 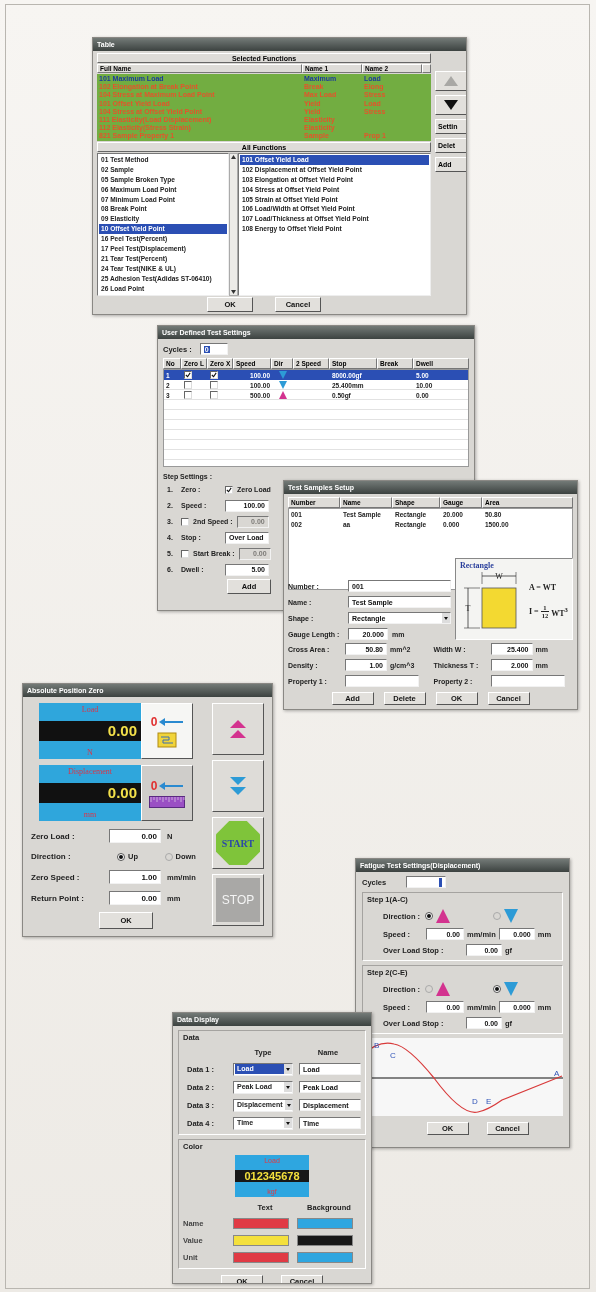 I want to click on zero-button: 0, so click(x=167, y=731).